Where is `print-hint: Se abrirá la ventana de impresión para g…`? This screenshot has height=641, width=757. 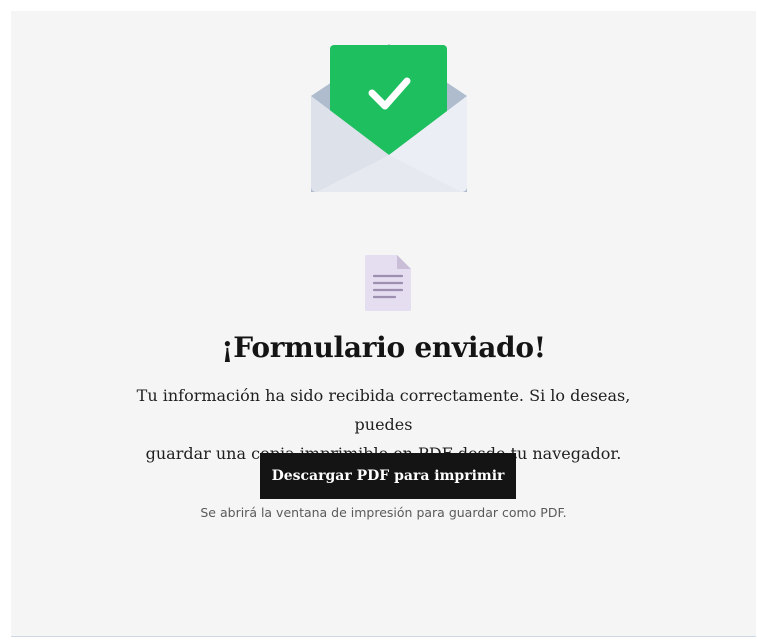
print-hint: Se abrirá la ventana de impresión para g… is located at coordinates (383, 512).